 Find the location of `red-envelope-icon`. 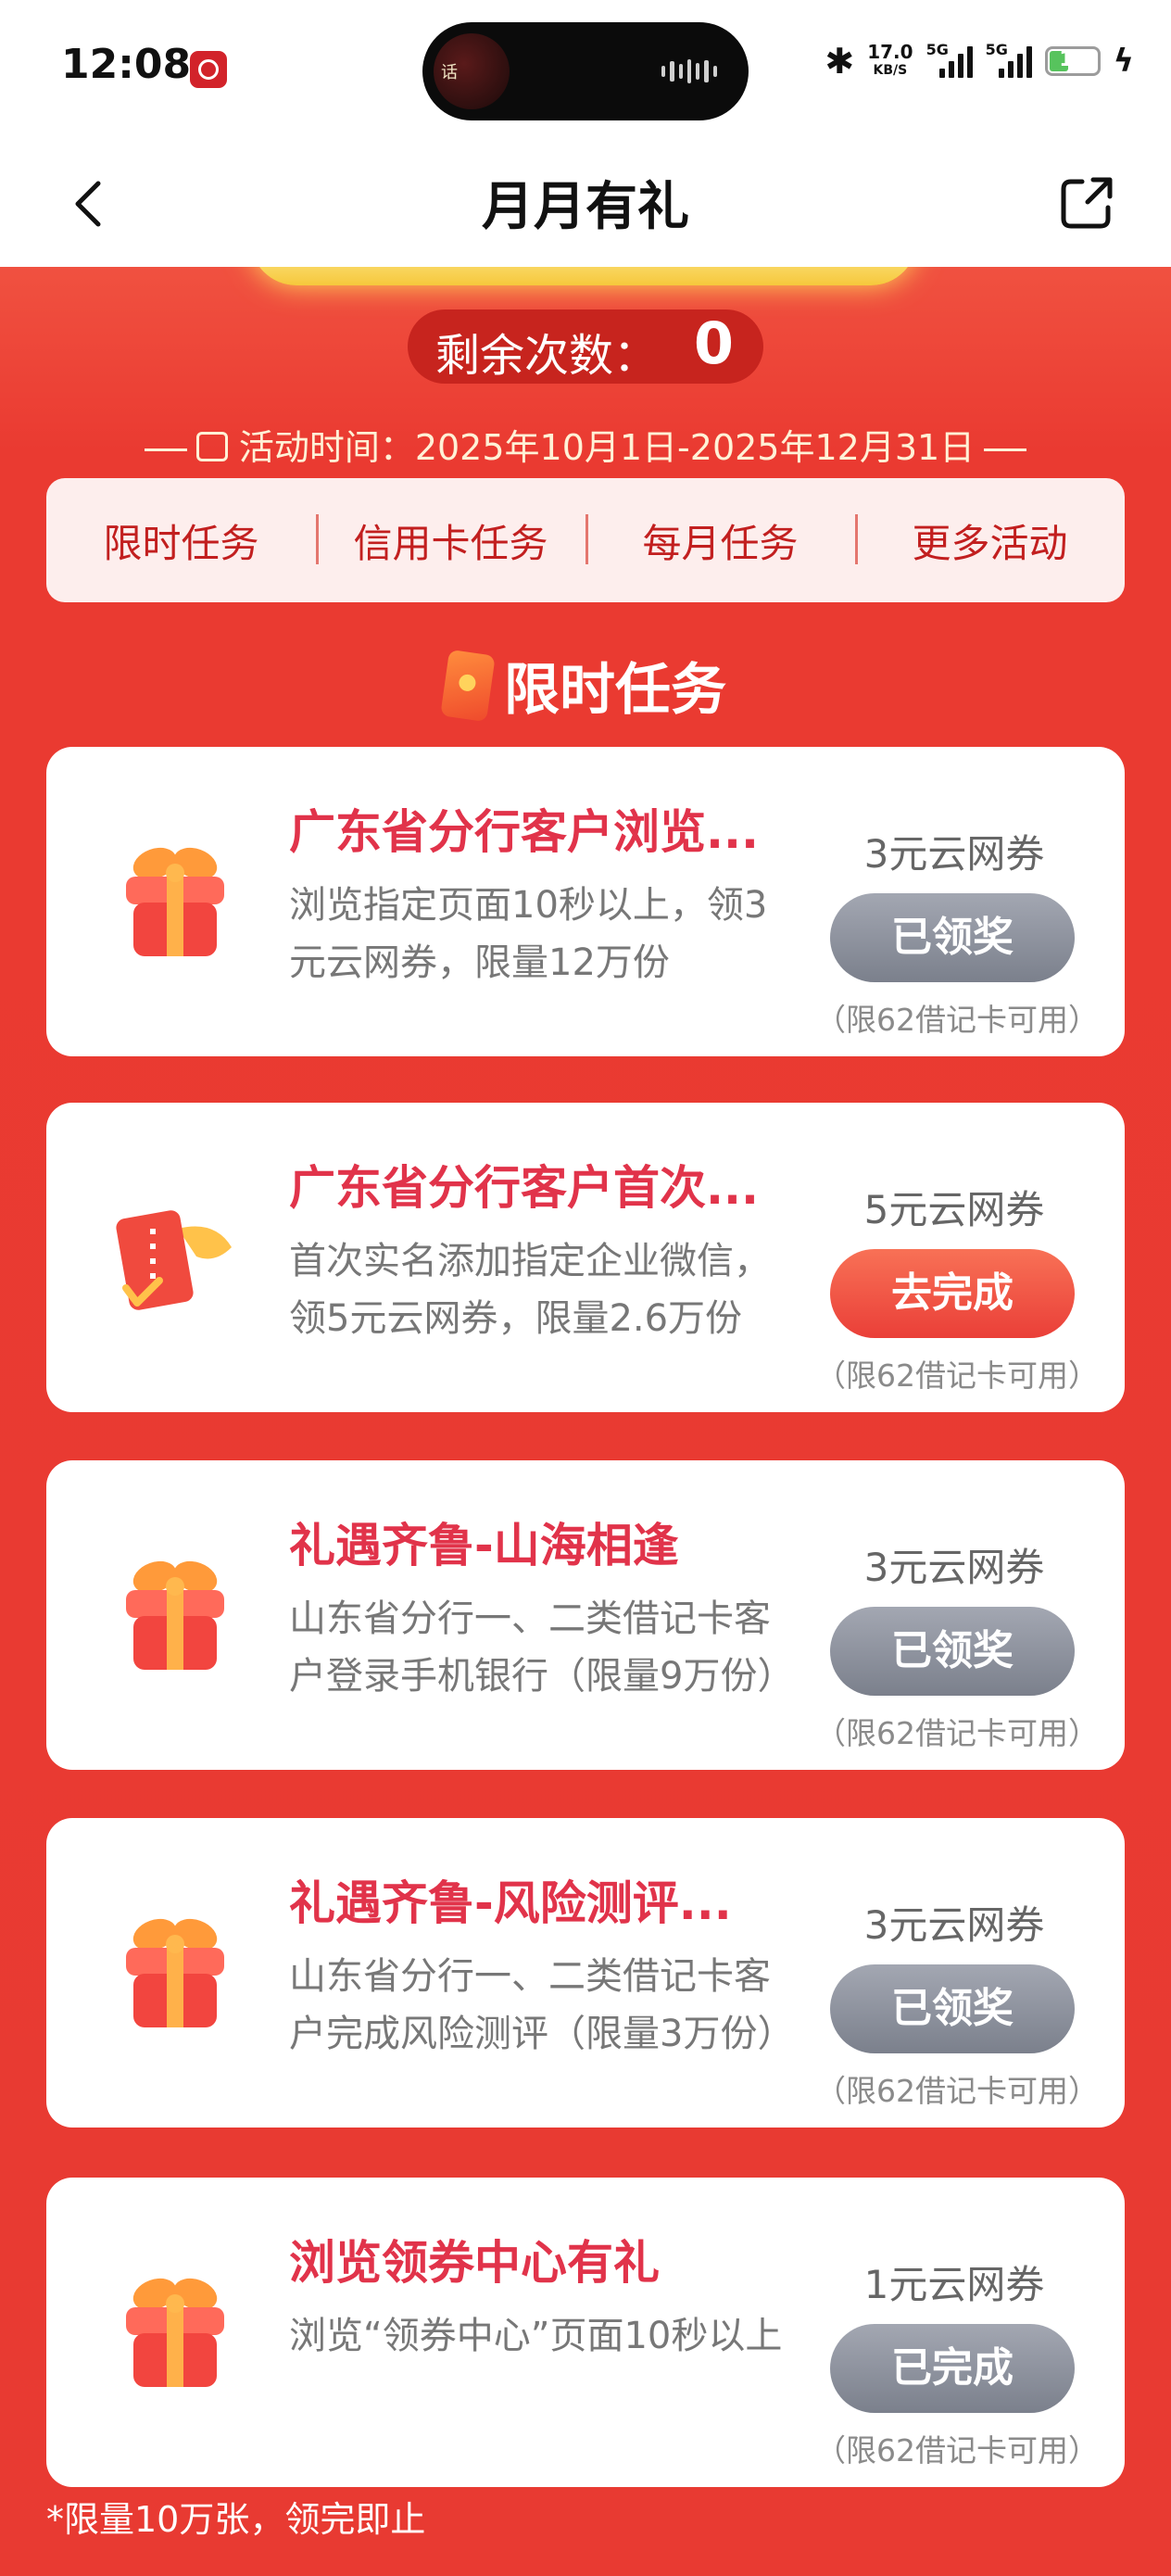

red-envelope-icon is located at coordinates (468, 686).